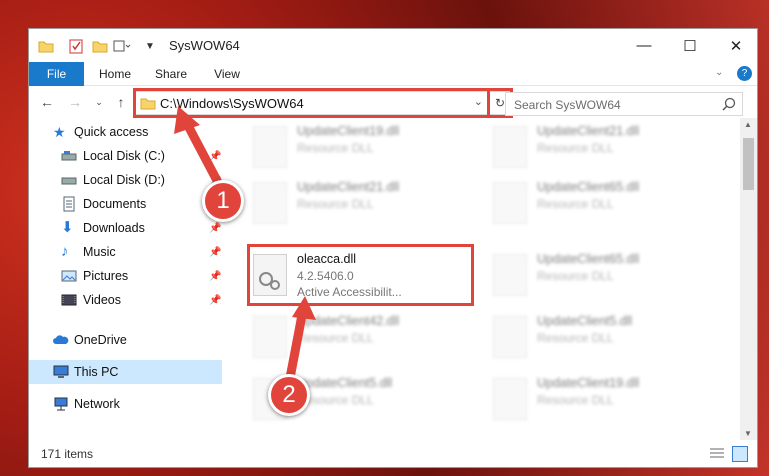  What do you see at coordinates (46, 46) in the screenshot?
I see `folder-icon` at bounding box center [46, 46].